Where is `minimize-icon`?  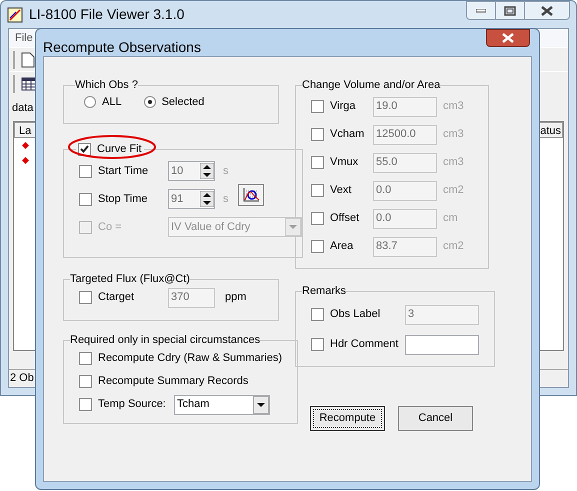
minimize-icon is located at coordinates (481, 10).